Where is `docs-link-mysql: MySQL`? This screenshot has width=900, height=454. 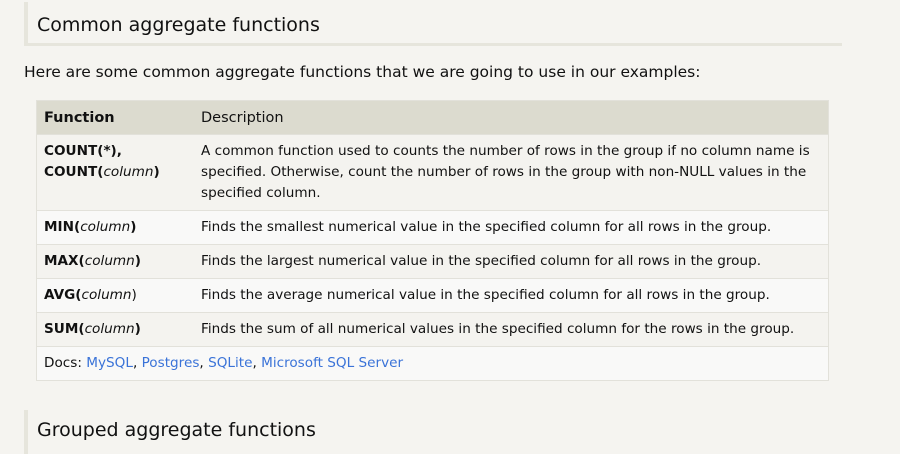
docs-link-mysql: MySQL is located at coordinates (109, 363).